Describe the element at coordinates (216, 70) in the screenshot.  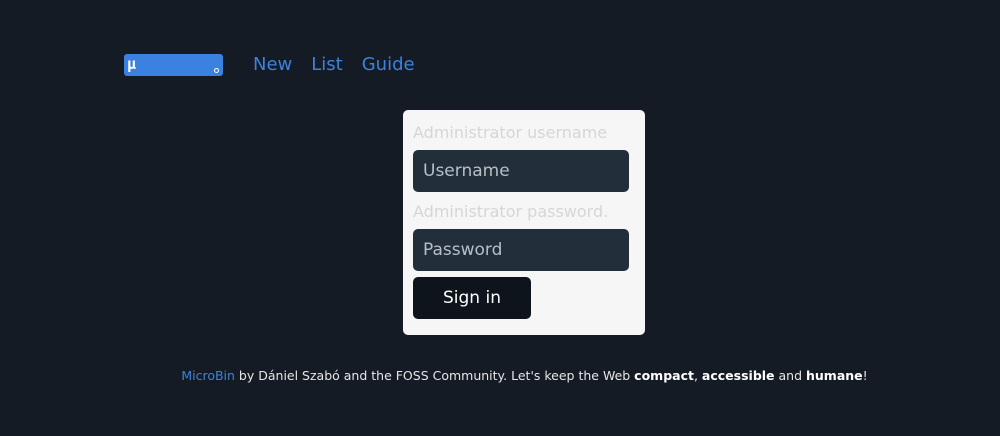
I see `logo-dot-icon` at that location.